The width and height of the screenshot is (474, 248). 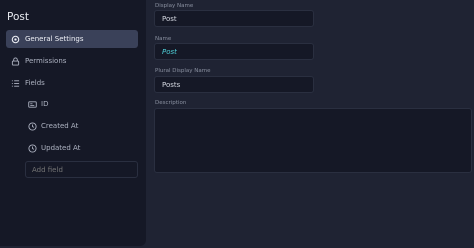 I want to click on nav-label: Permissions, so click(x=46, y=61).